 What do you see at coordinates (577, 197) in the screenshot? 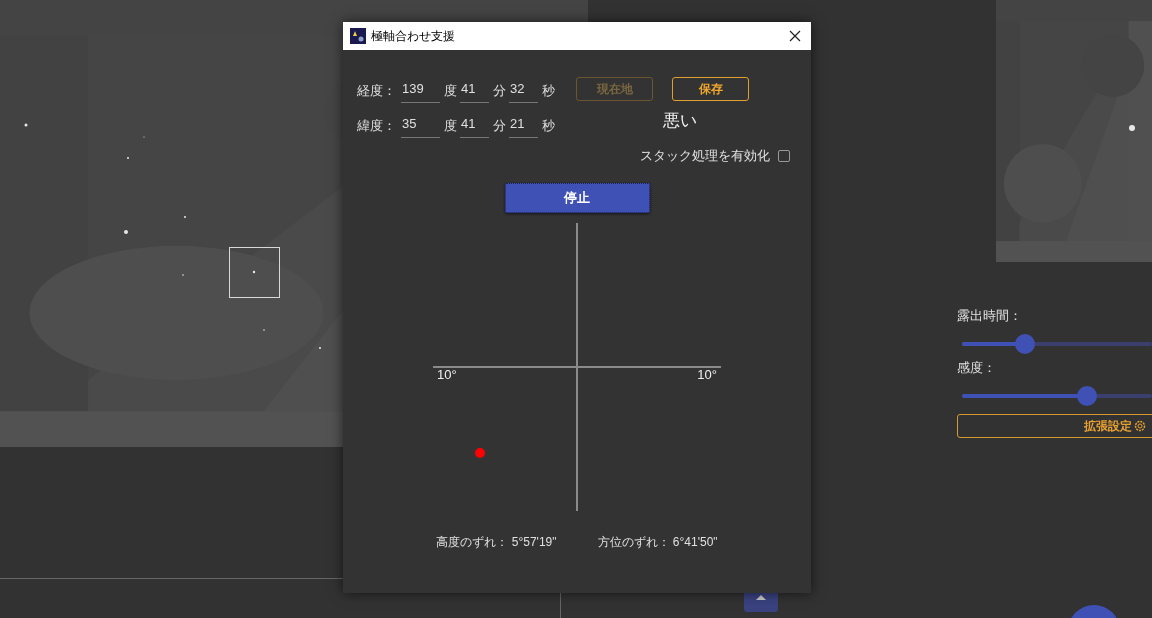
I see `stop-button: 停止` at bounding box center [577, 197].